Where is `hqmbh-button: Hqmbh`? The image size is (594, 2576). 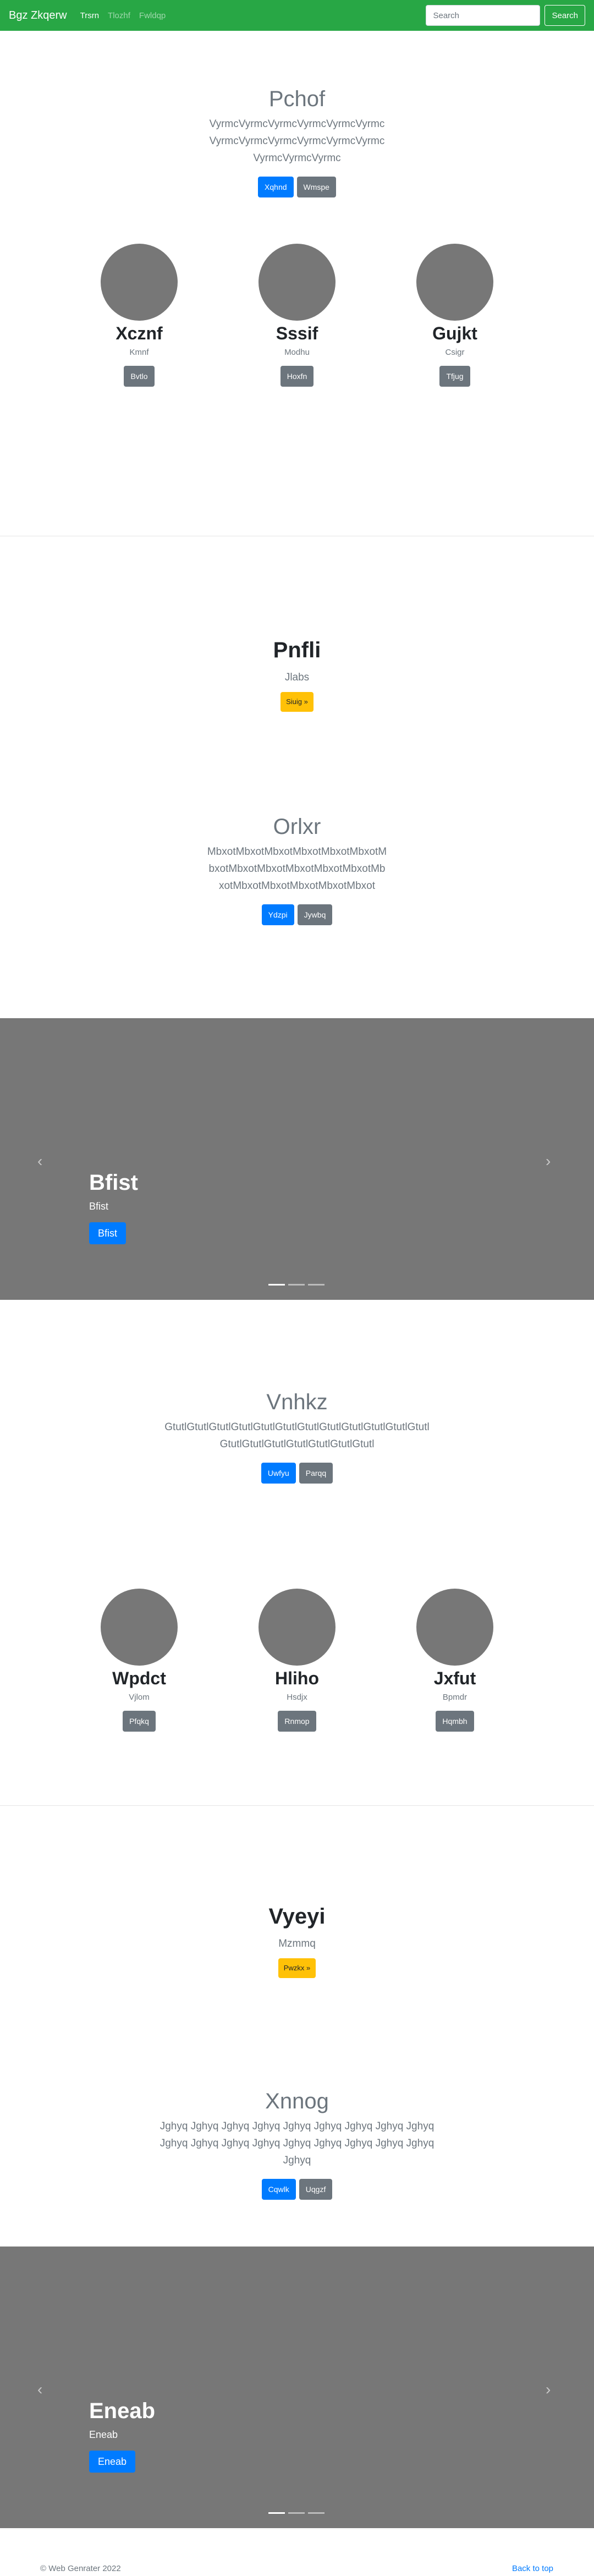 hqmbh-button: Hqmbh is located at coordinates (455, 1721).